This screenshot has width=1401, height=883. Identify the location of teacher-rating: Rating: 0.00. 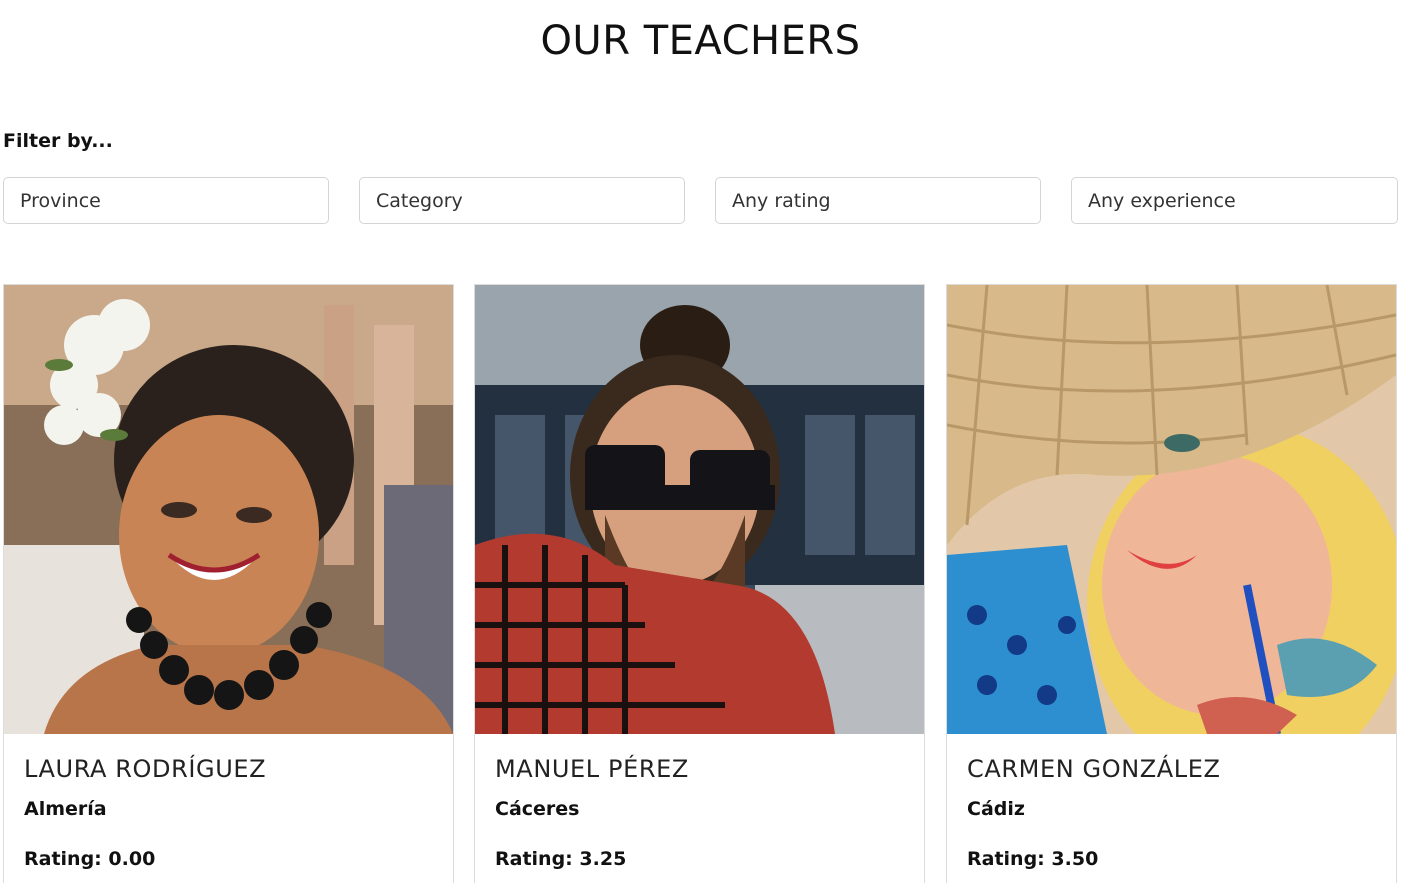
(89, 859).